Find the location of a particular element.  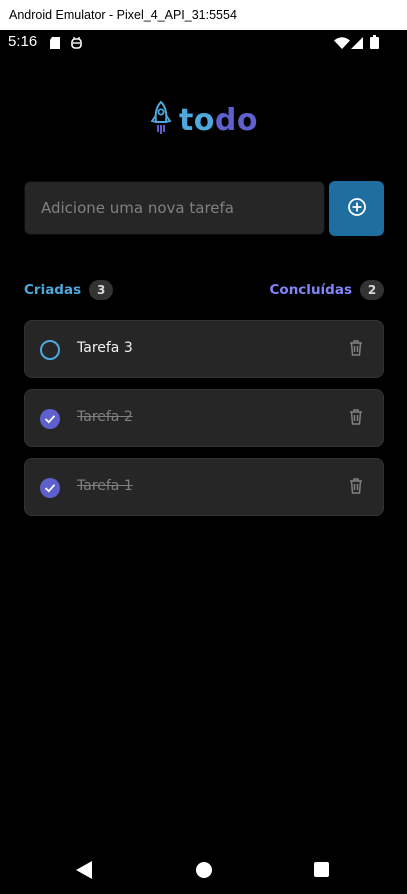

logo-text-to: to is located at coordinates (196, 120).